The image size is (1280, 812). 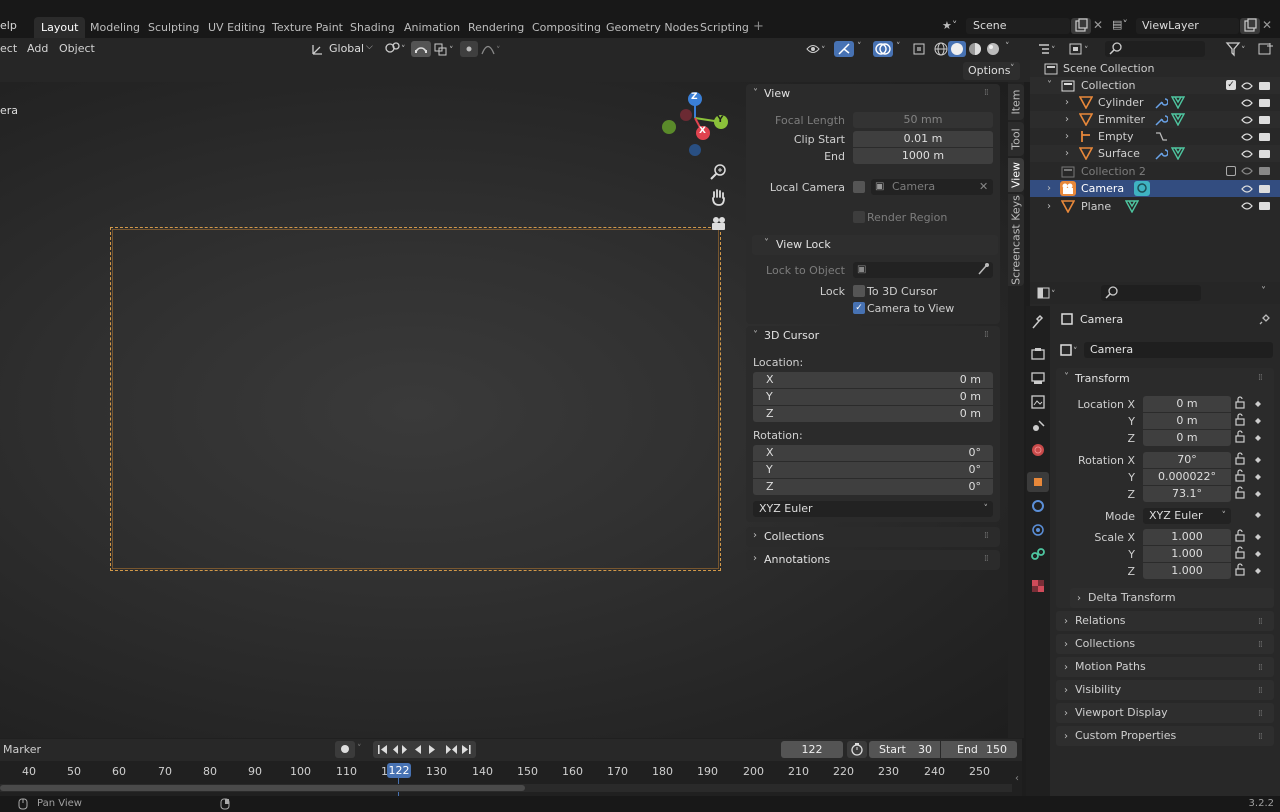 What do you see at coordinates (979, 749) in the screenshot?
I see `end-frame-field: End 150` at bounding box center [979, 749].